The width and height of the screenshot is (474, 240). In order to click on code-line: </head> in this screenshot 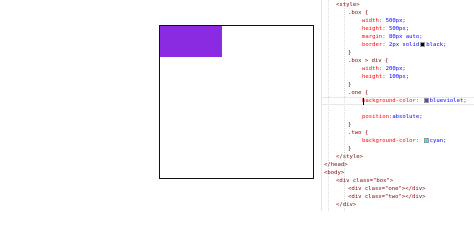, I will do `click(399, 165)`.